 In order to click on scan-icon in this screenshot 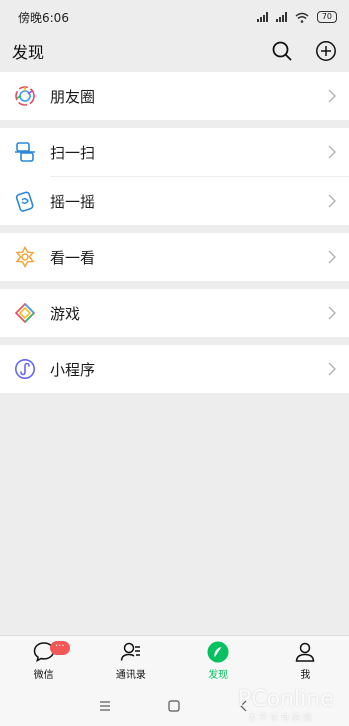, I will do `click(25, 152)`.